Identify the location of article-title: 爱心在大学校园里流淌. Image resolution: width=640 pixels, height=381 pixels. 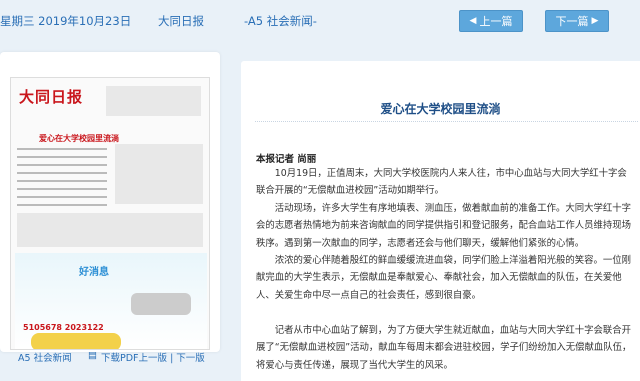
(440, 109).